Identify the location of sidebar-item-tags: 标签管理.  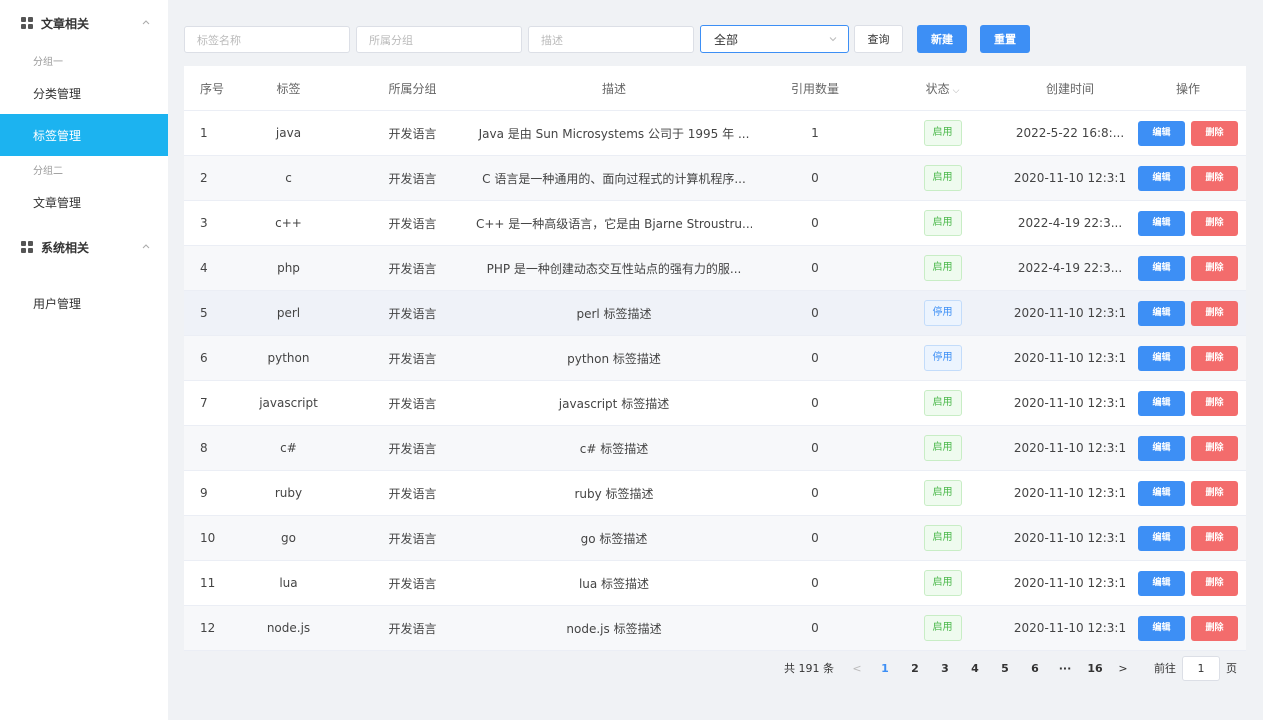
(84, 135).